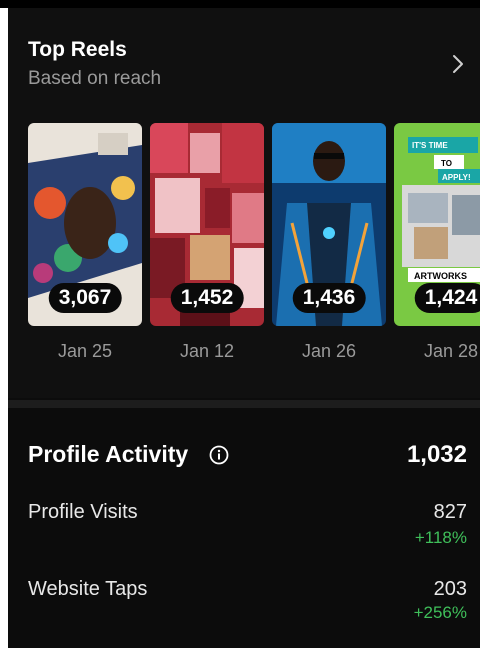  I want to click on profile-visits-change: +118%, so click(440, 537).